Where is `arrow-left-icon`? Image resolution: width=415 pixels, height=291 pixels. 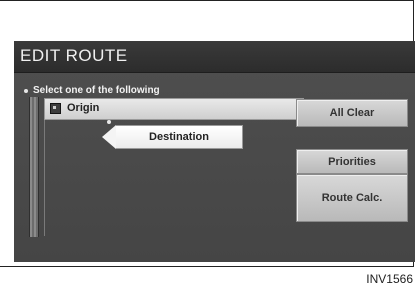 arrow-left-icon is located at coordinates (109, 137).